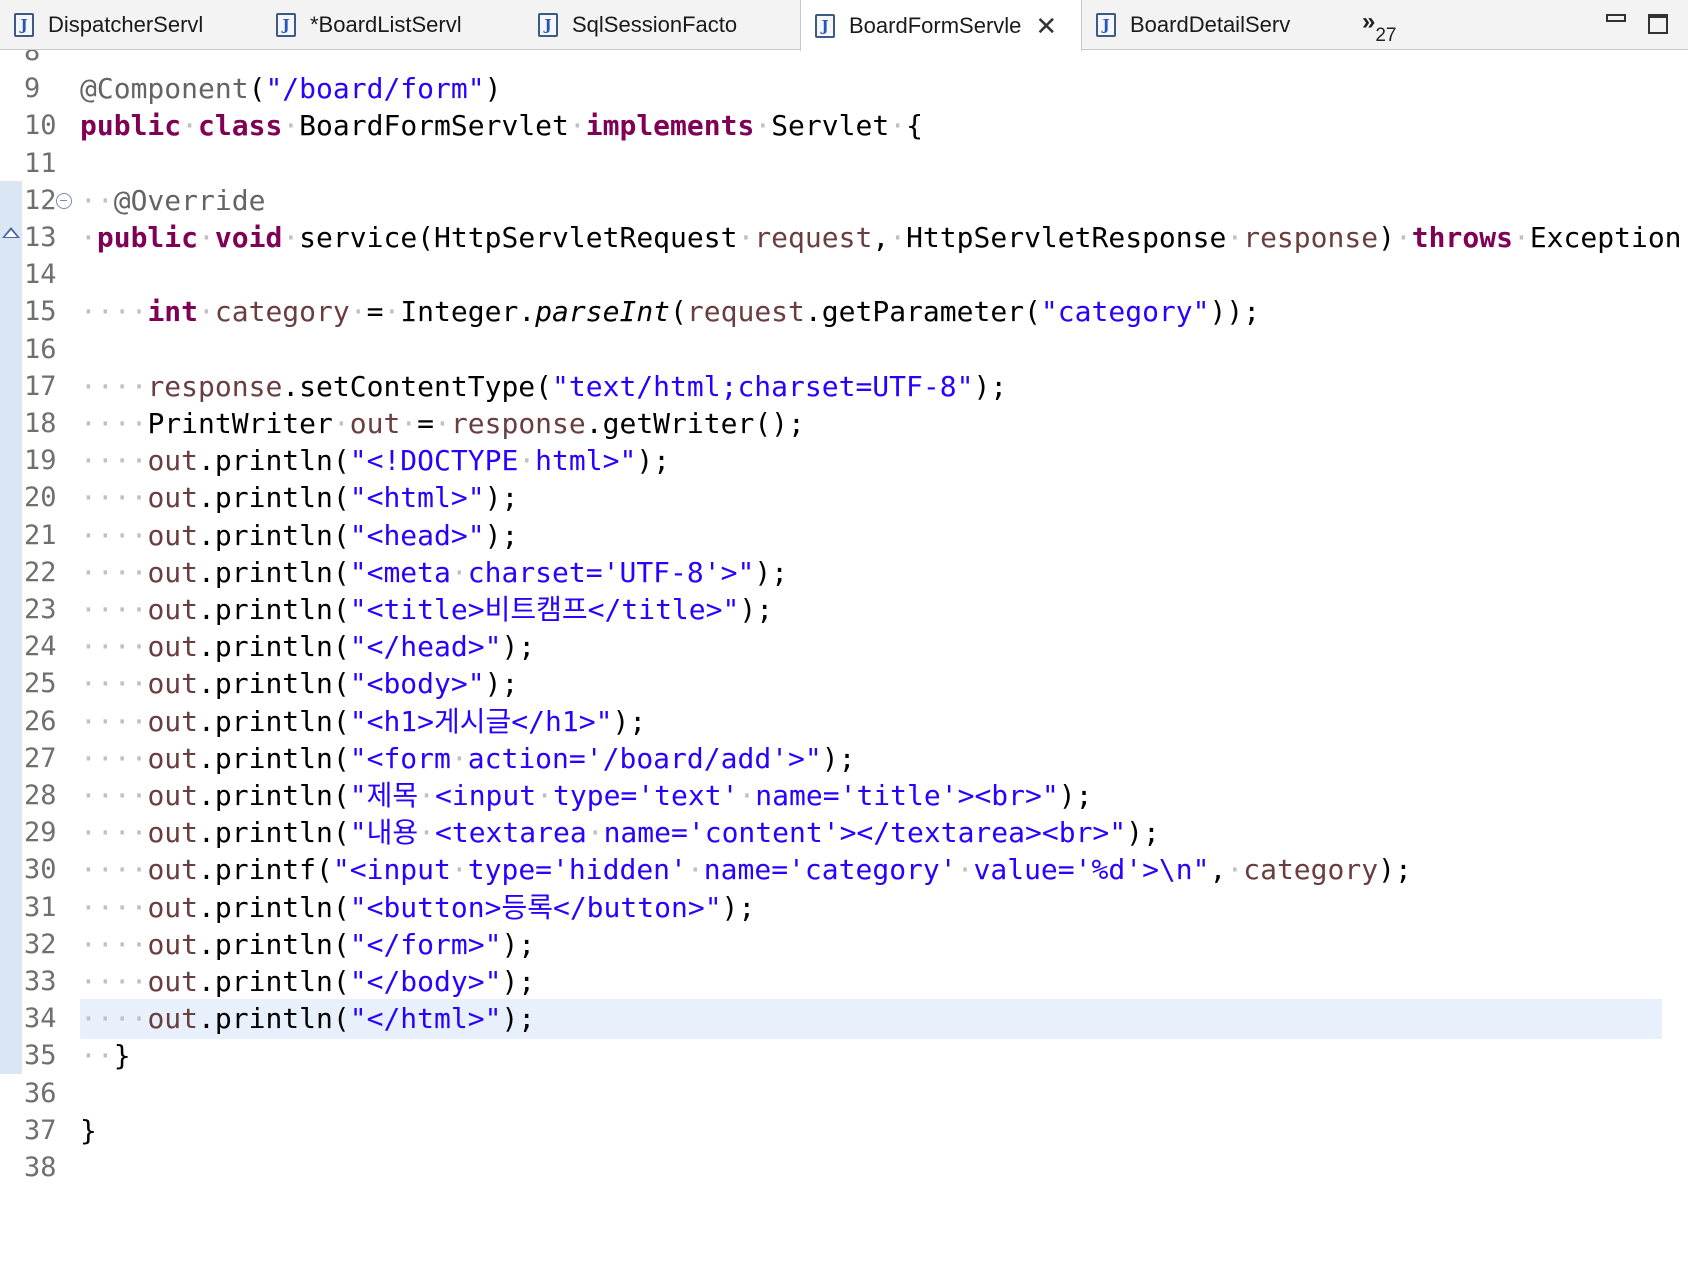 The width and height of the screenshot is (1688, 1278). Describe the element at coordinates (830, 126) in the screenshot. I see `code-token: Servlet` at that location.